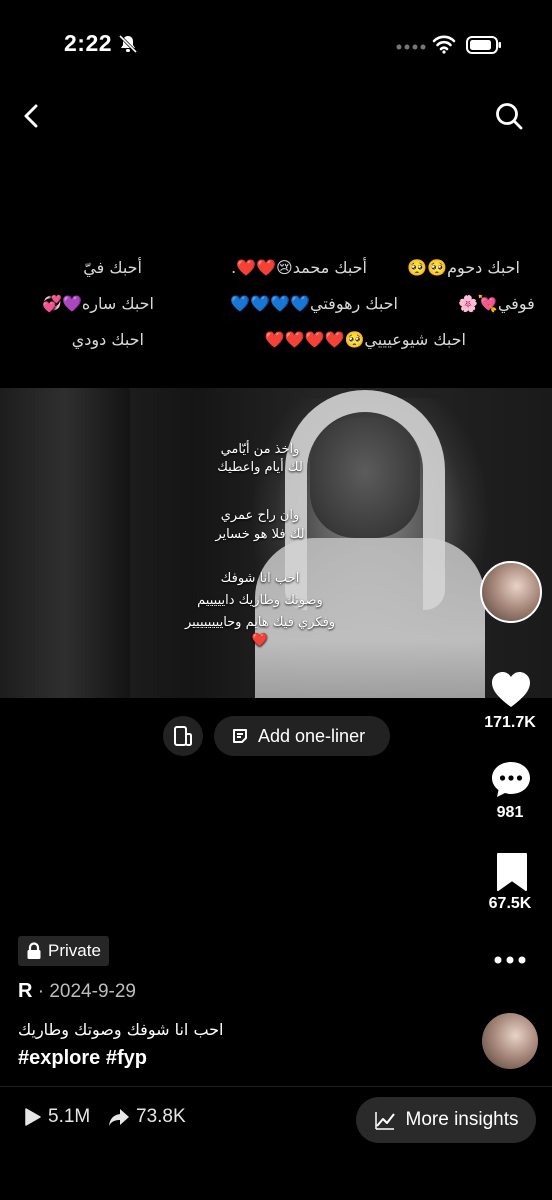 The image size is (552, 1200). I want to click on post-meta: R · 2024-9-29, so click(77, 991).